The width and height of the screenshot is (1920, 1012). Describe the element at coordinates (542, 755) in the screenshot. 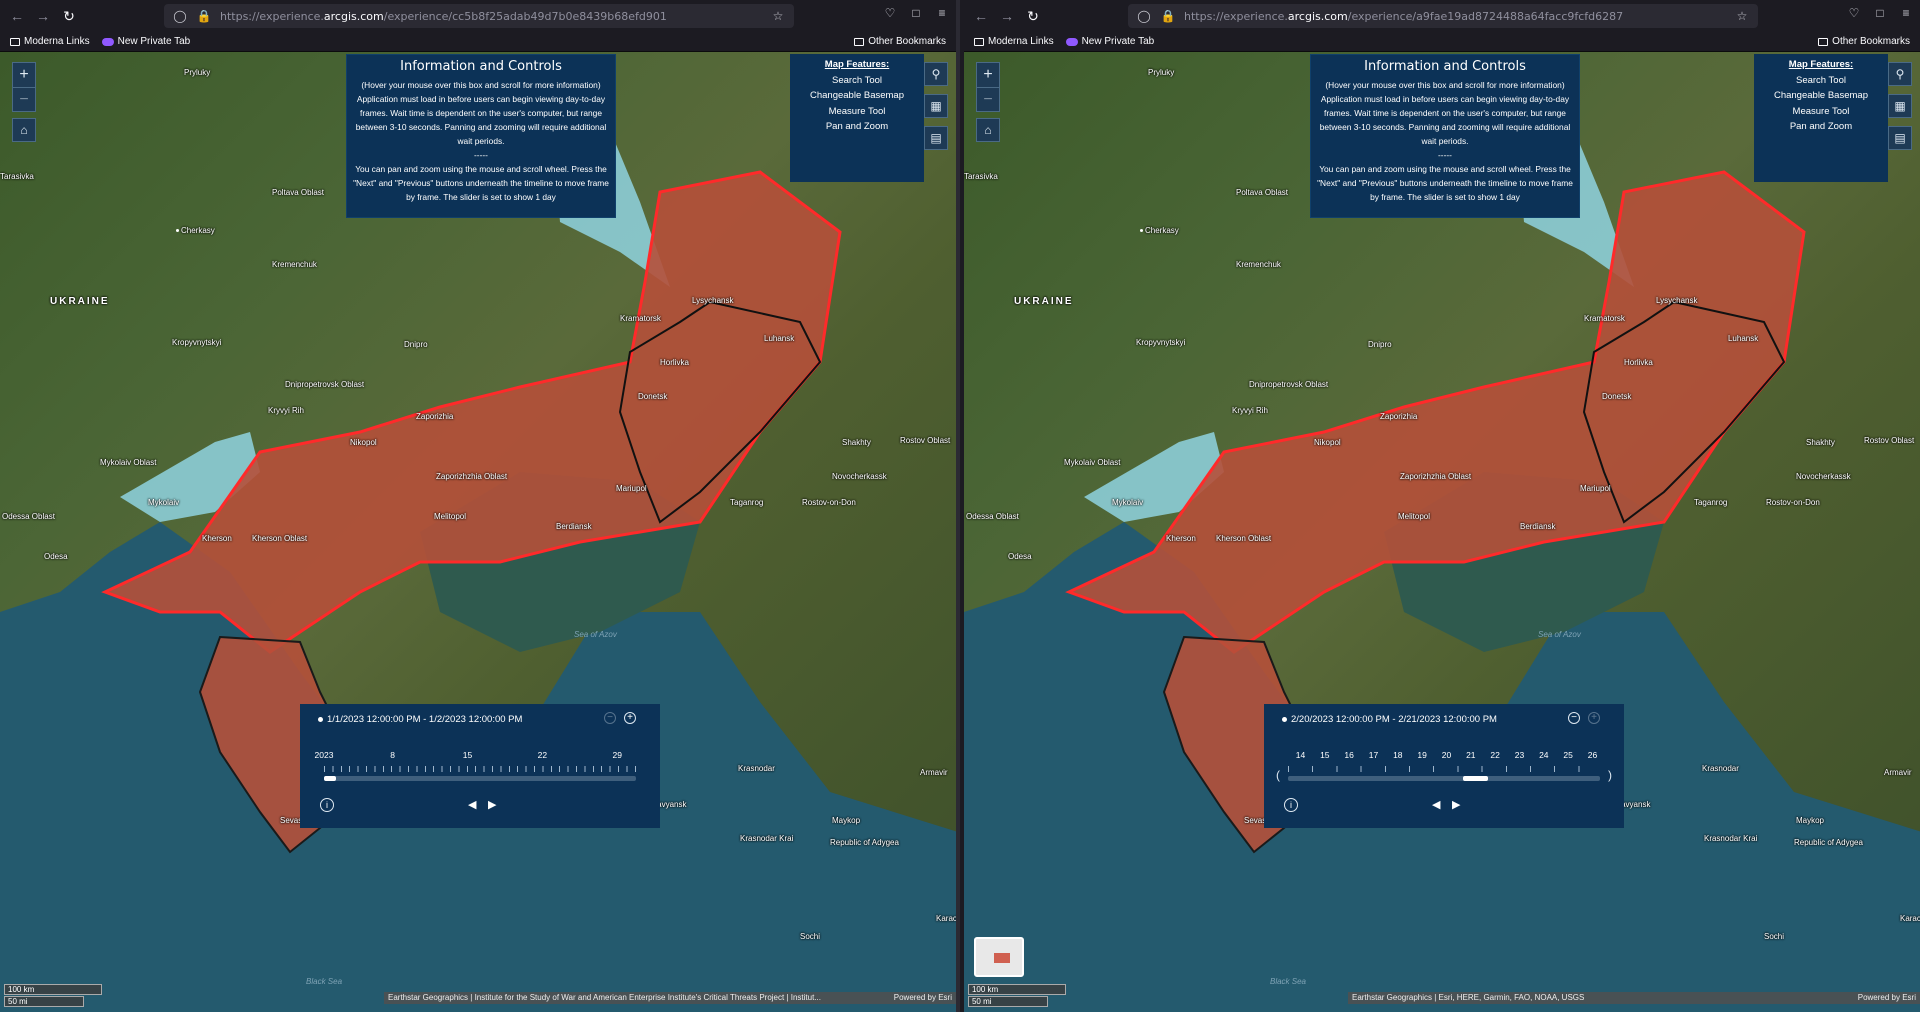

I see `time-tick-label: 22` at that location.